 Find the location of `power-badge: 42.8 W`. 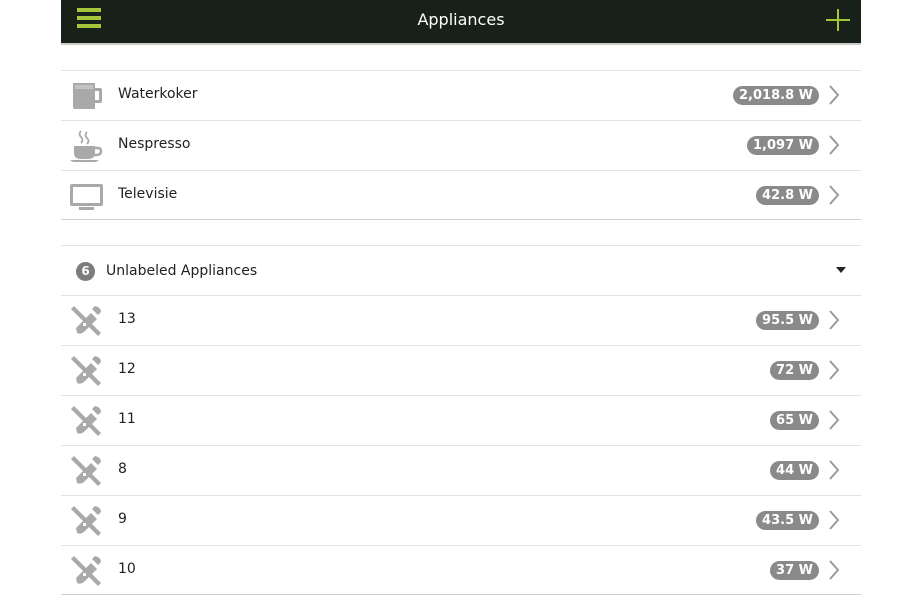

power-badge: 42.8 W is located at coordinates (787, 195).